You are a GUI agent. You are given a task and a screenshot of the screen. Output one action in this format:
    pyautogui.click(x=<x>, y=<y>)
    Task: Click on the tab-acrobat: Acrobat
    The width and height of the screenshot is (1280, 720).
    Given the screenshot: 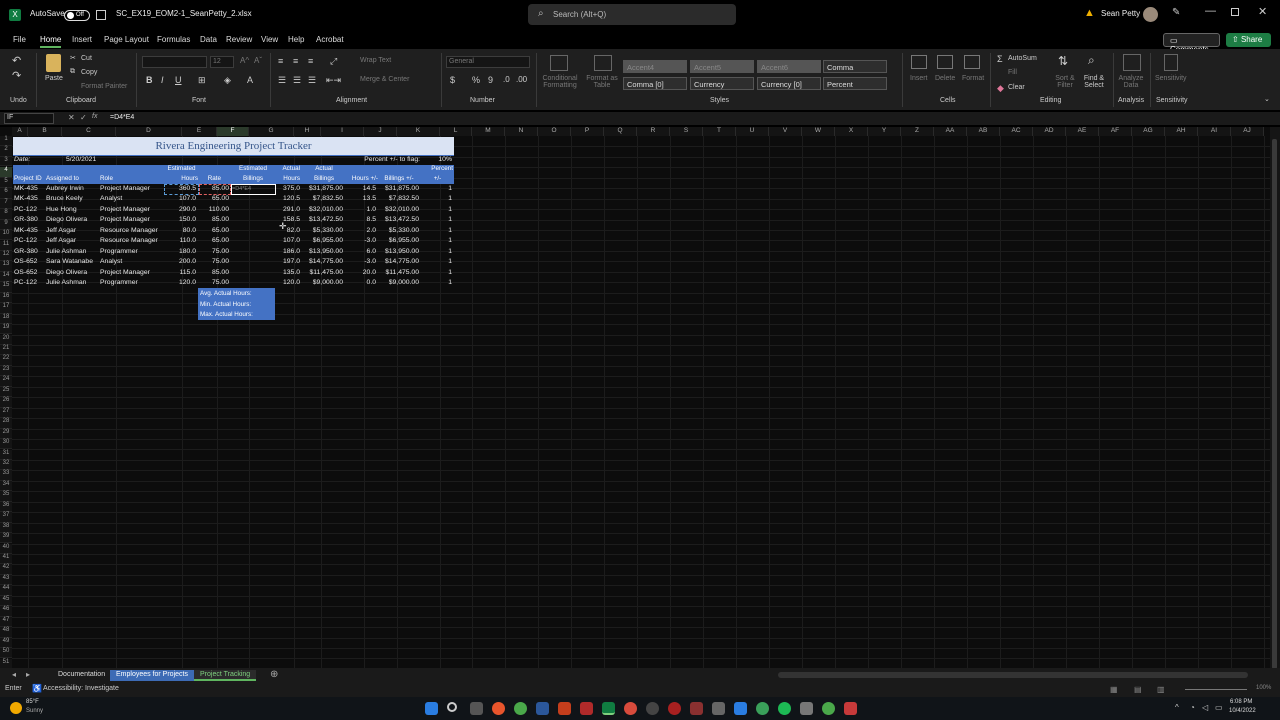 What is the action you would take?
    pyautogui.click(x=330, y=39)
    